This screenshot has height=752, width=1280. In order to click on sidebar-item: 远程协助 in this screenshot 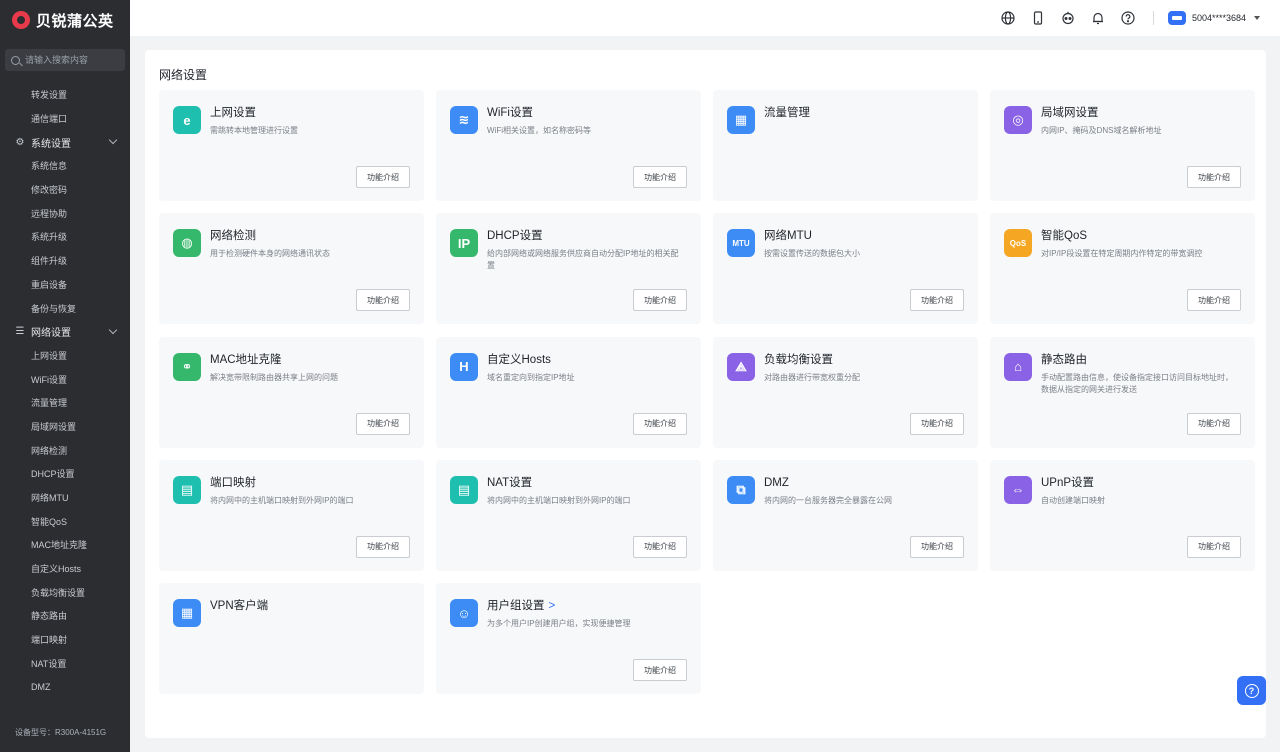, I will do `click(65, 213)`.